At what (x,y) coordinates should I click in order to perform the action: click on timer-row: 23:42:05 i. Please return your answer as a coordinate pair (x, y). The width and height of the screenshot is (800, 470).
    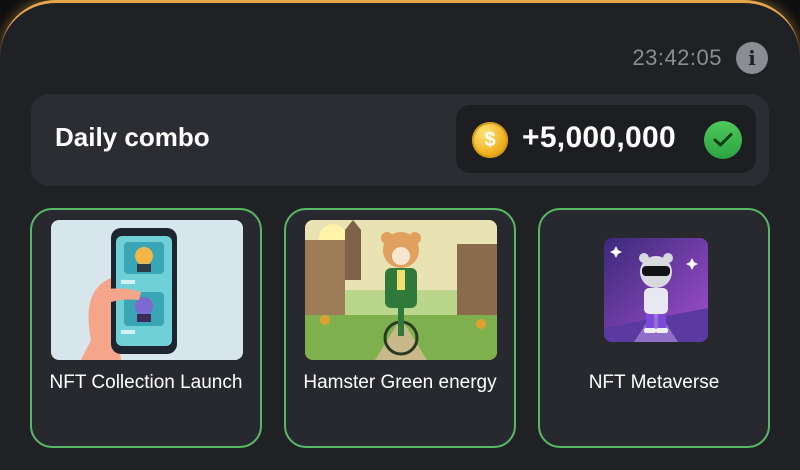
    Looking at the image, I should click on (700, 58).